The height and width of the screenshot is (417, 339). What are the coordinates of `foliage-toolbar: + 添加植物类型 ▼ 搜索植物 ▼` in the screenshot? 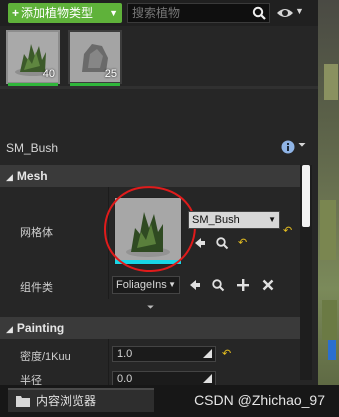 It's located at (159, 13).